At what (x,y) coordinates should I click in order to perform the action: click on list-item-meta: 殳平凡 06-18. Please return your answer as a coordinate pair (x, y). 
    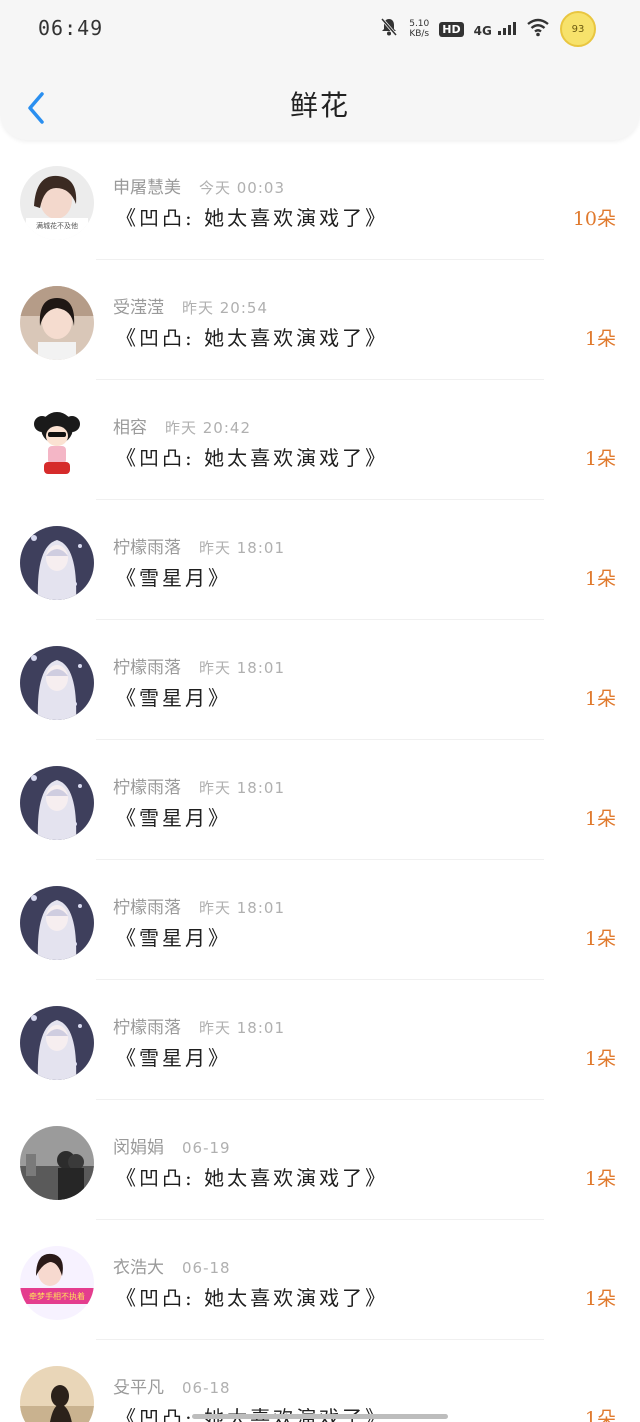
    Looking at the image, I should click on (172, 1385).